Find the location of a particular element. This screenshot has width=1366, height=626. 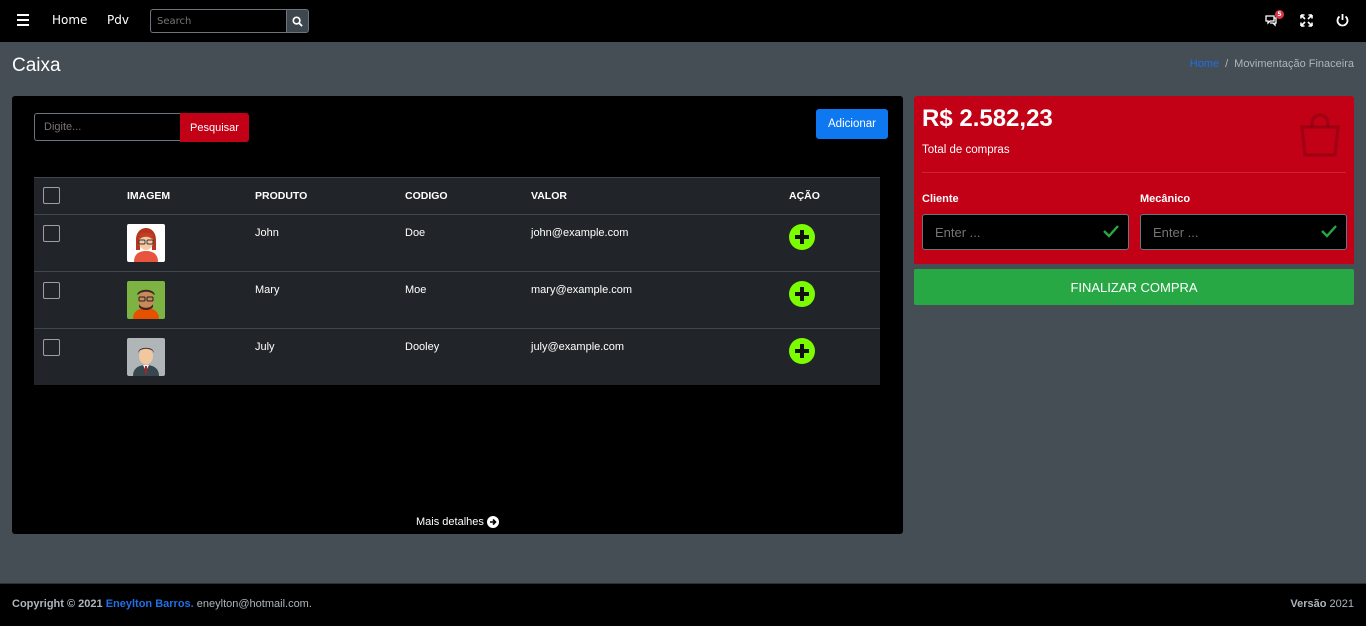

cliente-field is located at coordinates (1025, 232).